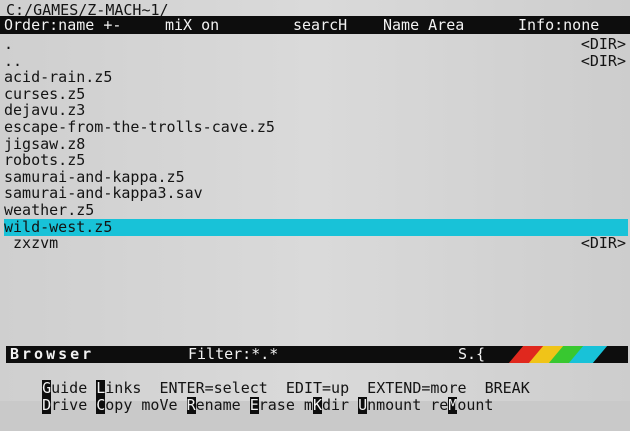 This screenshot has height=431, width=630. I want to click on remount-label: ount, so click(475, 405).